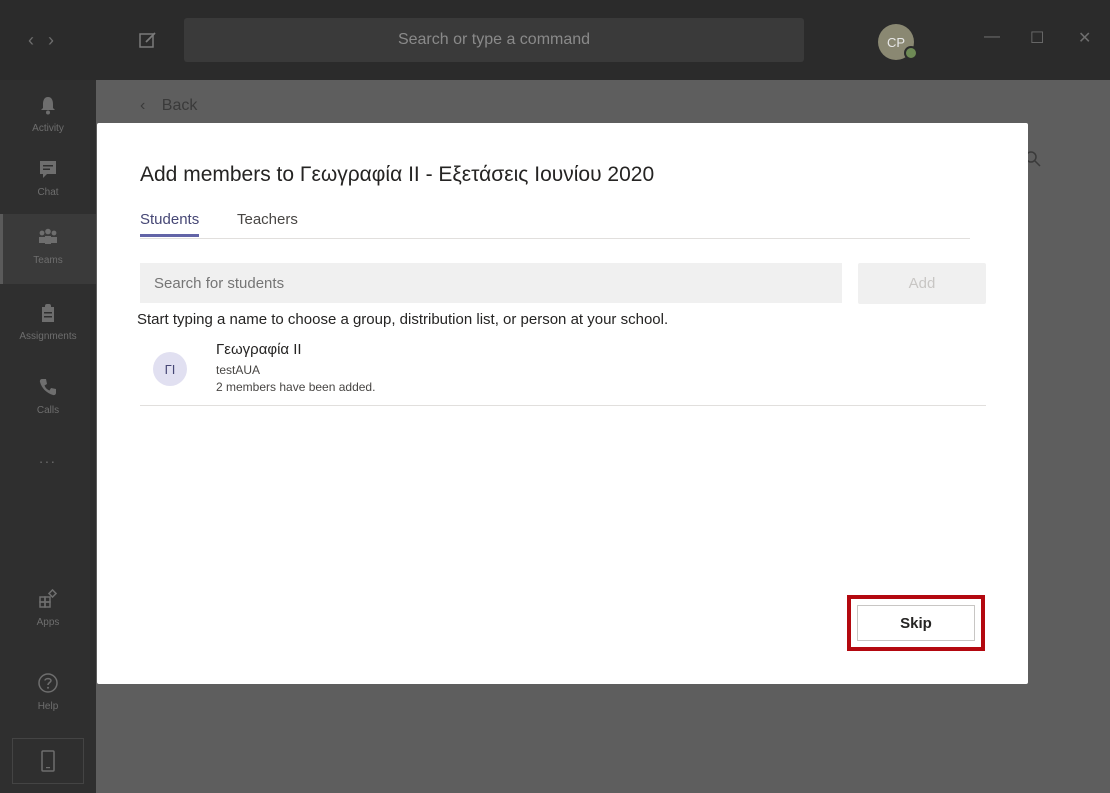  I want to click on back-label: Back, so click(179, 105).